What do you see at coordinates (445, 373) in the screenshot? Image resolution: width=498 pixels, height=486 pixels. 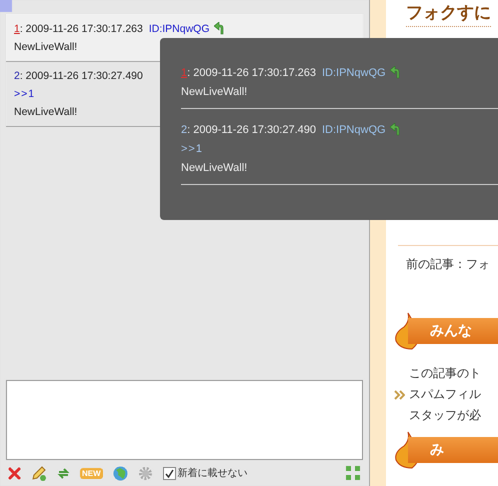 I see `section-text: この記事のト` at bounding box center [445, 373].